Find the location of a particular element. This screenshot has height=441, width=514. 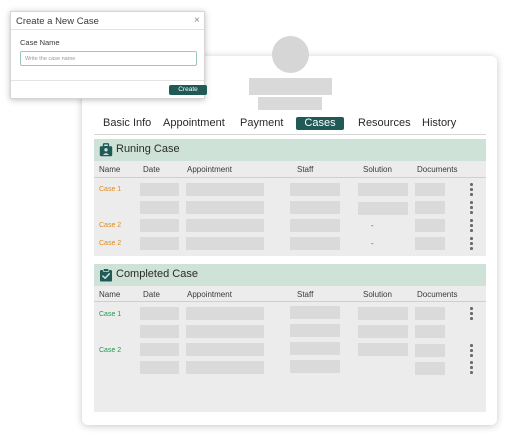

tab-payment: Payment is located at coordinates (261, 123).